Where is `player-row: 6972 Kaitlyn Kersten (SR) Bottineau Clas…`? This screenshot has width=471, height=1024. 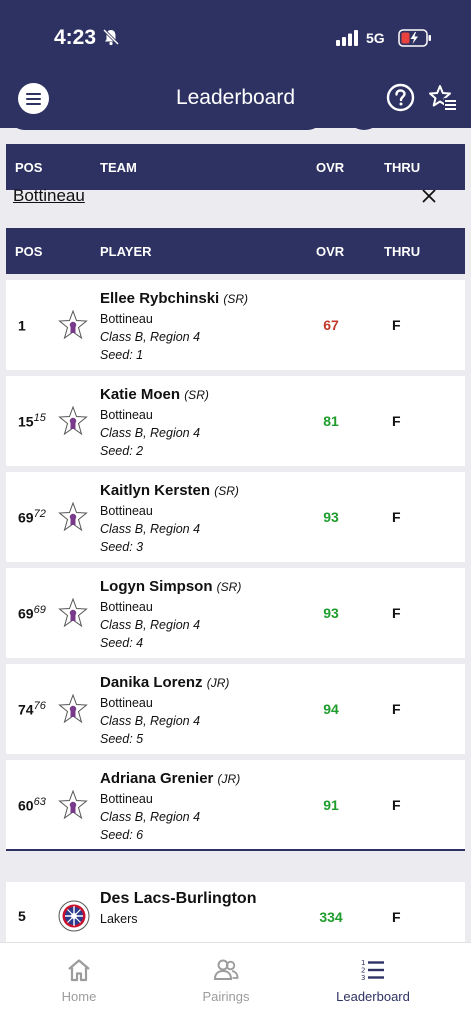
player-row: 6972 Kaitlyn Kersten (SR) Bottineau Clas… is located at coordinates (235, 517).